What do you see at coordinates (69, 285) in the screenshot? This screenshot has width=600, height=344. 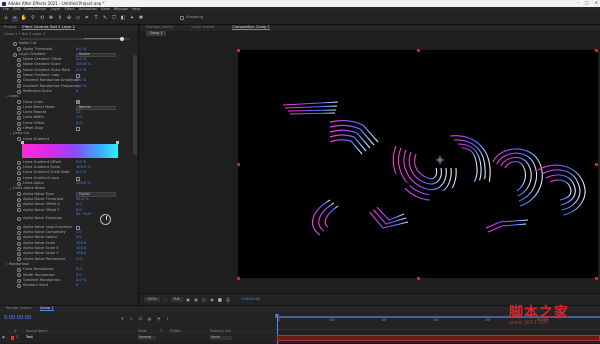 I see `property-row: Random Seed 0` at bounding box center [69, 285].